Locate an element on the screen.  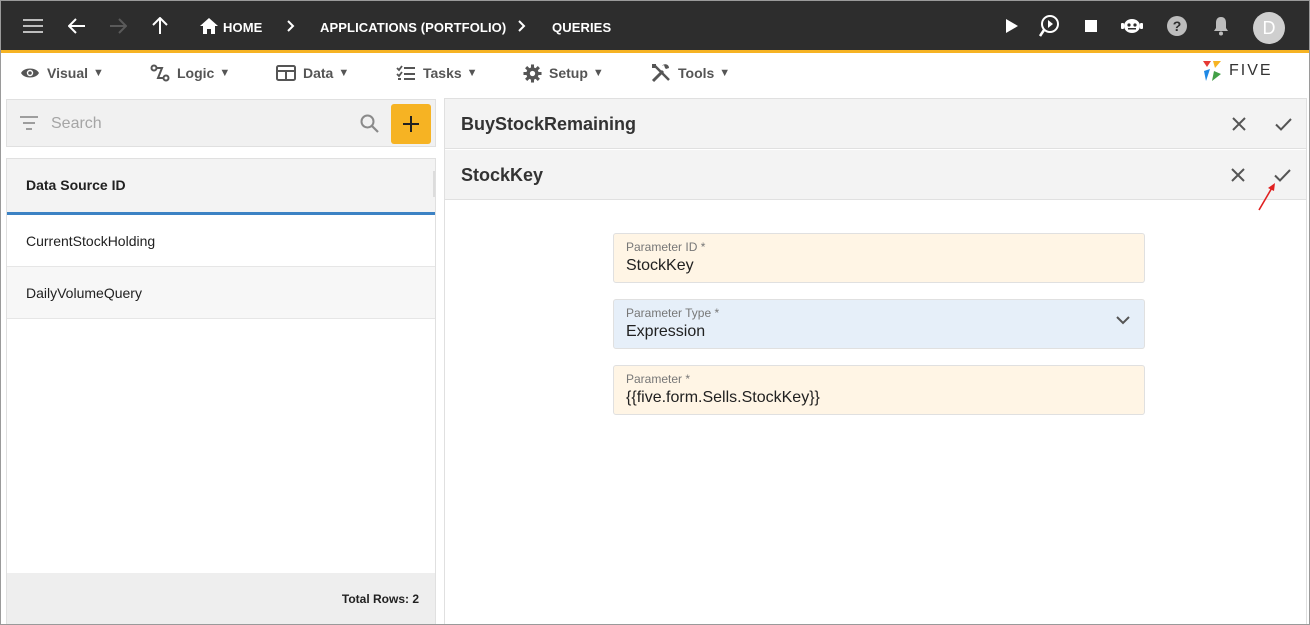
five-logo: FIVE is located at coordinates (1237, 71).